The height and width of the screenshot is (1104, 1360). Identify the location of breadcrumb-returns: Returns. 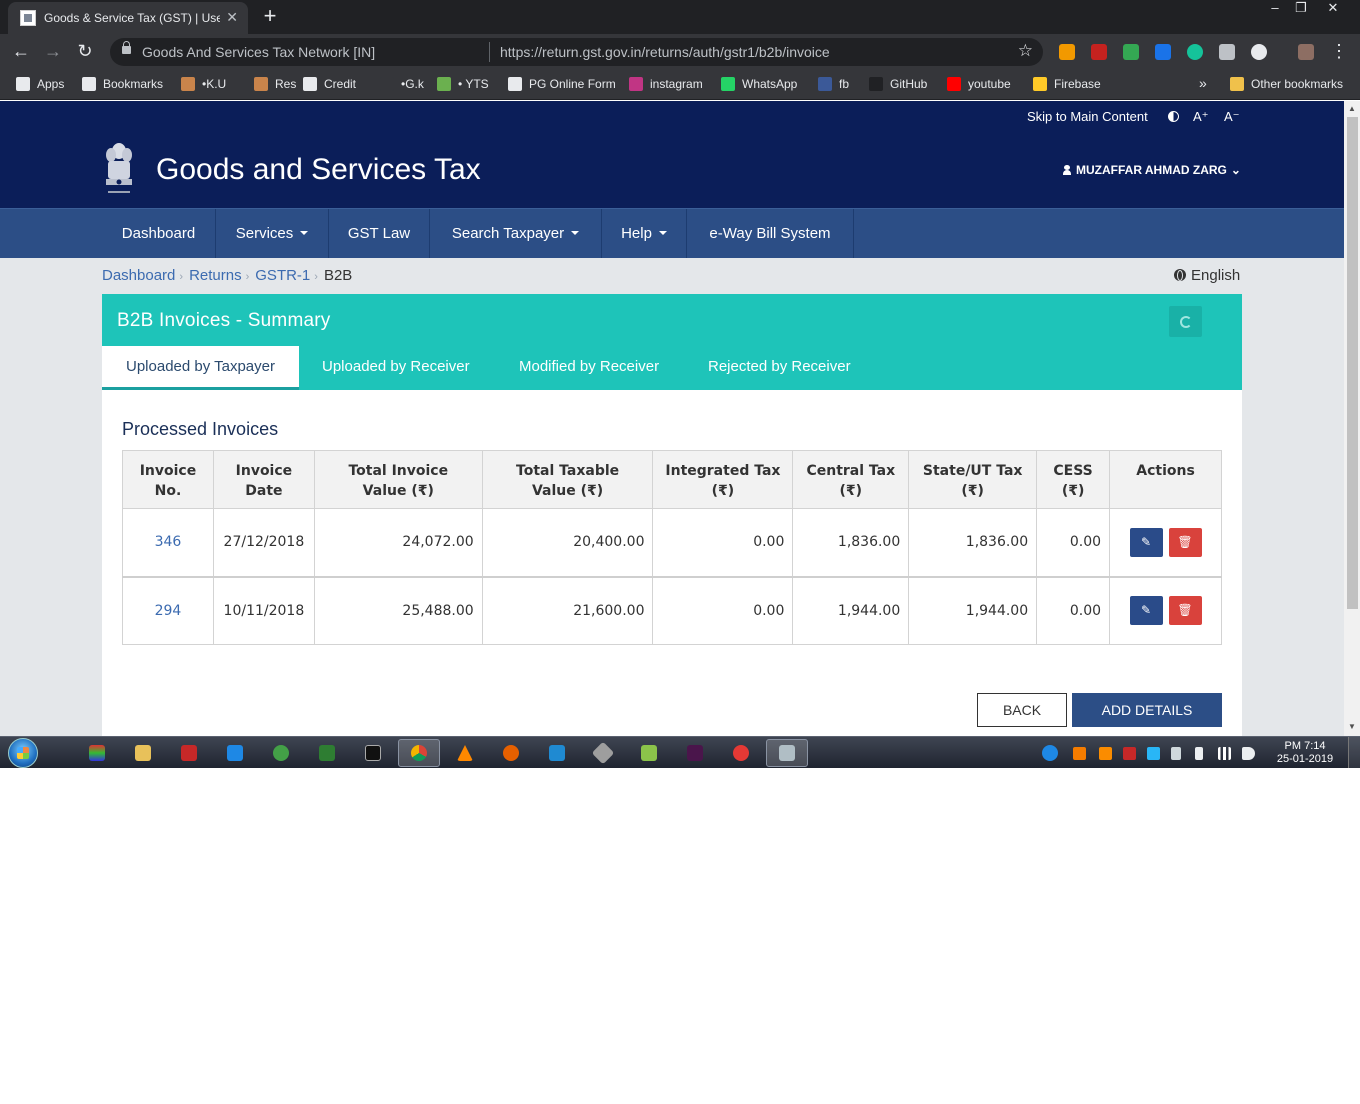
(215, 275).